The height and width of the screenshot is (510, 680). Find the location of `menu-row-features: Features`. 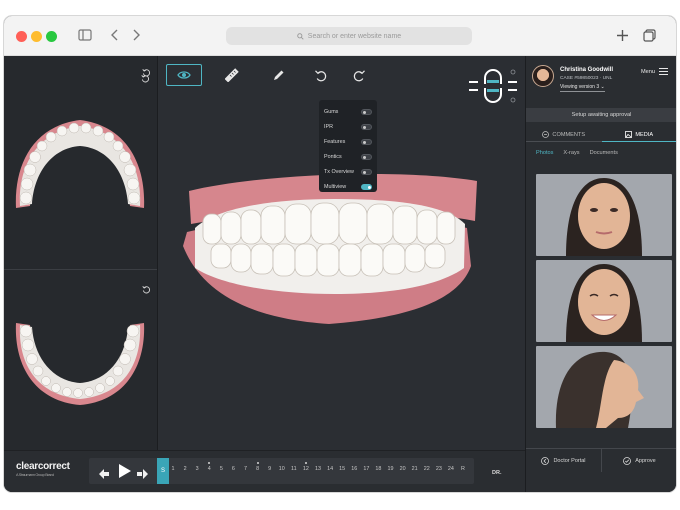

menu-row-features: Features is located at coordinates (348, 141).